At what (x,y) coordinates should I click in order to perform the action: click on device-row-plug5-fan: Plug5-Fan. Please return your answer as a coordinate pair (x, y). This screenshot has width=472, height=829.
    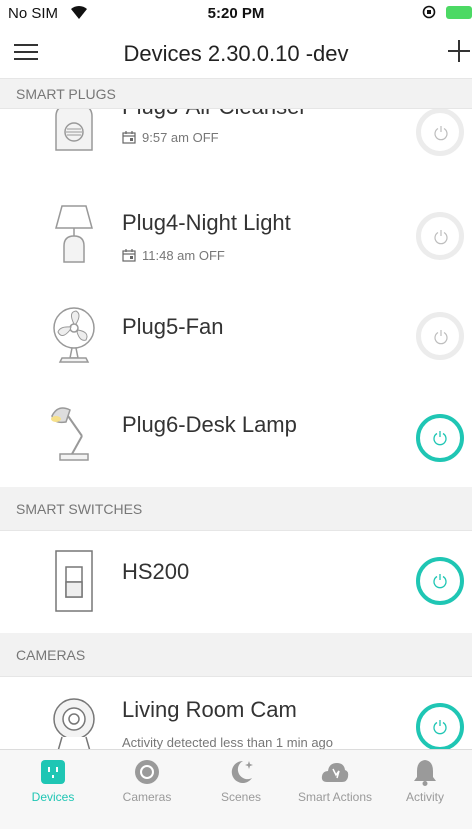
    Looking at the image, I should click on (236, 335).